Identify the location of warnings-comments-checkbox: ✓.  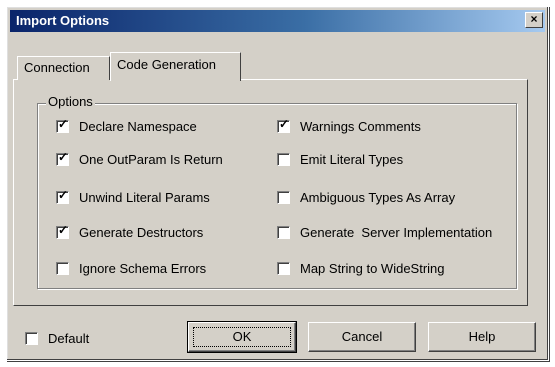
(283, 124).